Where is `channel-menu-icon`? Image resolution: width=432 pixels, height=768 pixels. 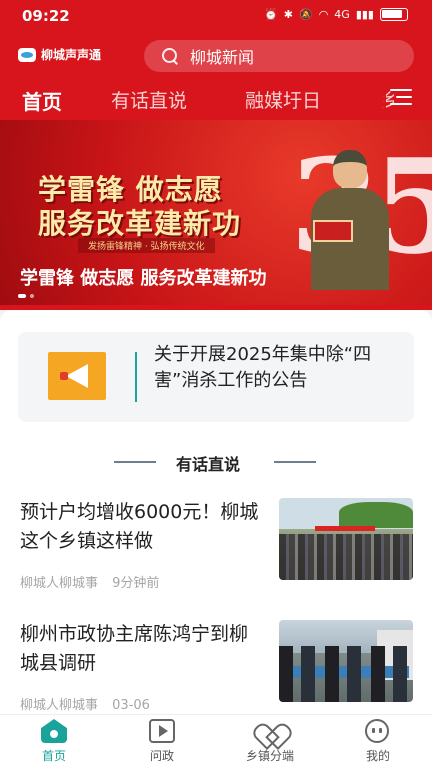
channel-menu-icon is located at coordinates (401, 98).